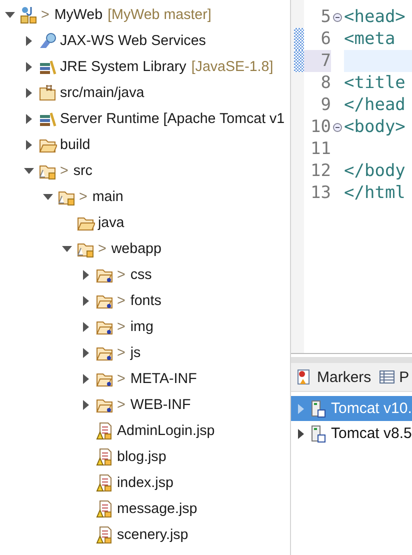  I want to click on server-row: Tomcat v8.5, so click(351, 433).